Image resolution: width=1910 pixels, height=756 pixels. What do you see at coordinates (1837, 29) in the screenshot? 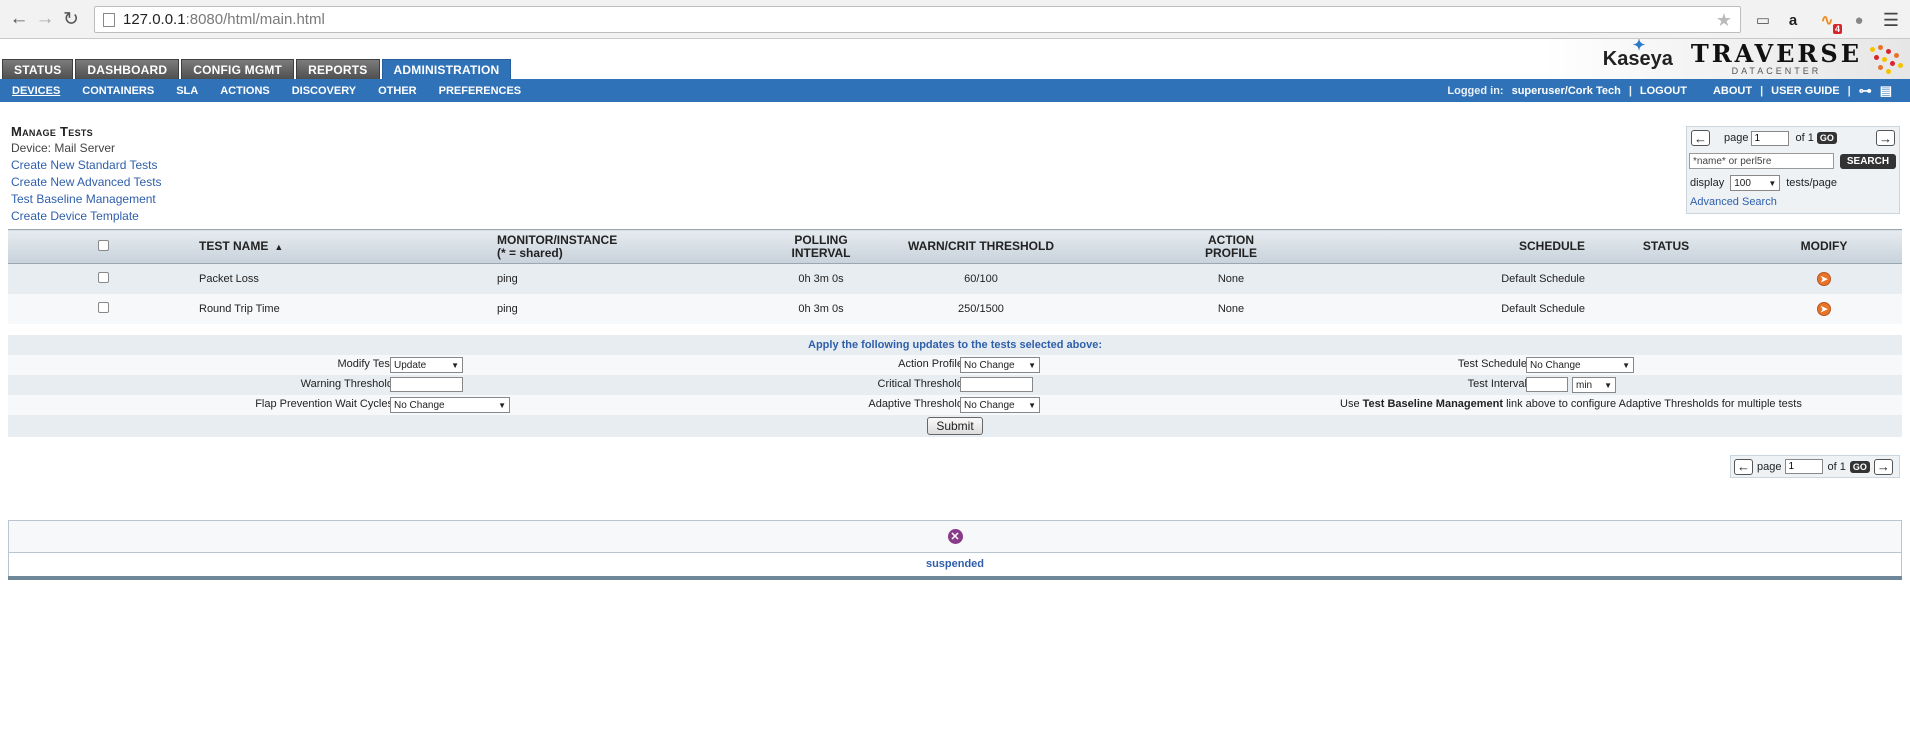
I see `rss-badge: 4` at bounding box center [1837, 29].